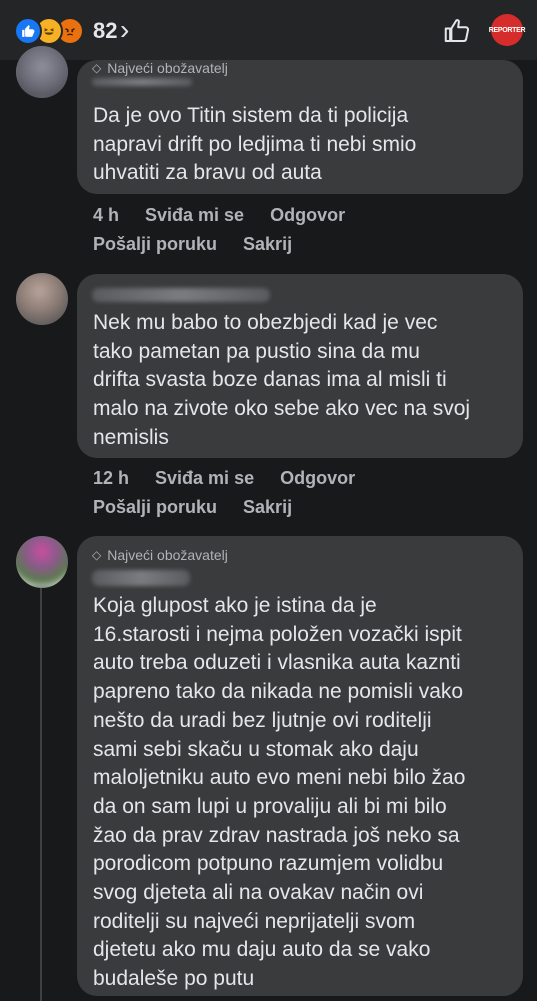 This screenshot has width=537, height=1001. Describe the element at coordinates (41, 794) in the screenshot. I see `reply-thread-line` at that location.